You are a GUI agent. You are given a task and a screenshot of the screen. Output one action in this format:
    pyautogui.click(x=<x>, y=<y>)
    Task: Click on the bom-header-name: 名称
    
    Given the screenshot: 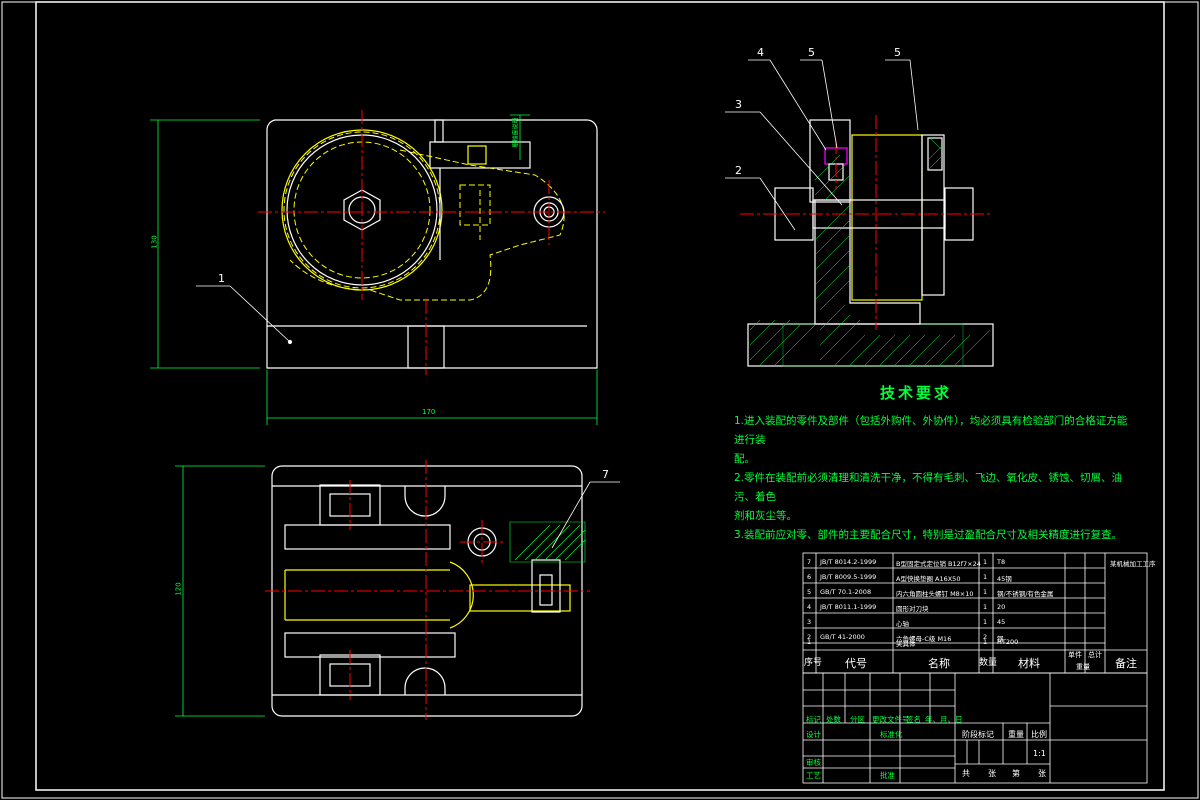 What is the action you would take?
    pyautogui.click(x=939, y=663)
    